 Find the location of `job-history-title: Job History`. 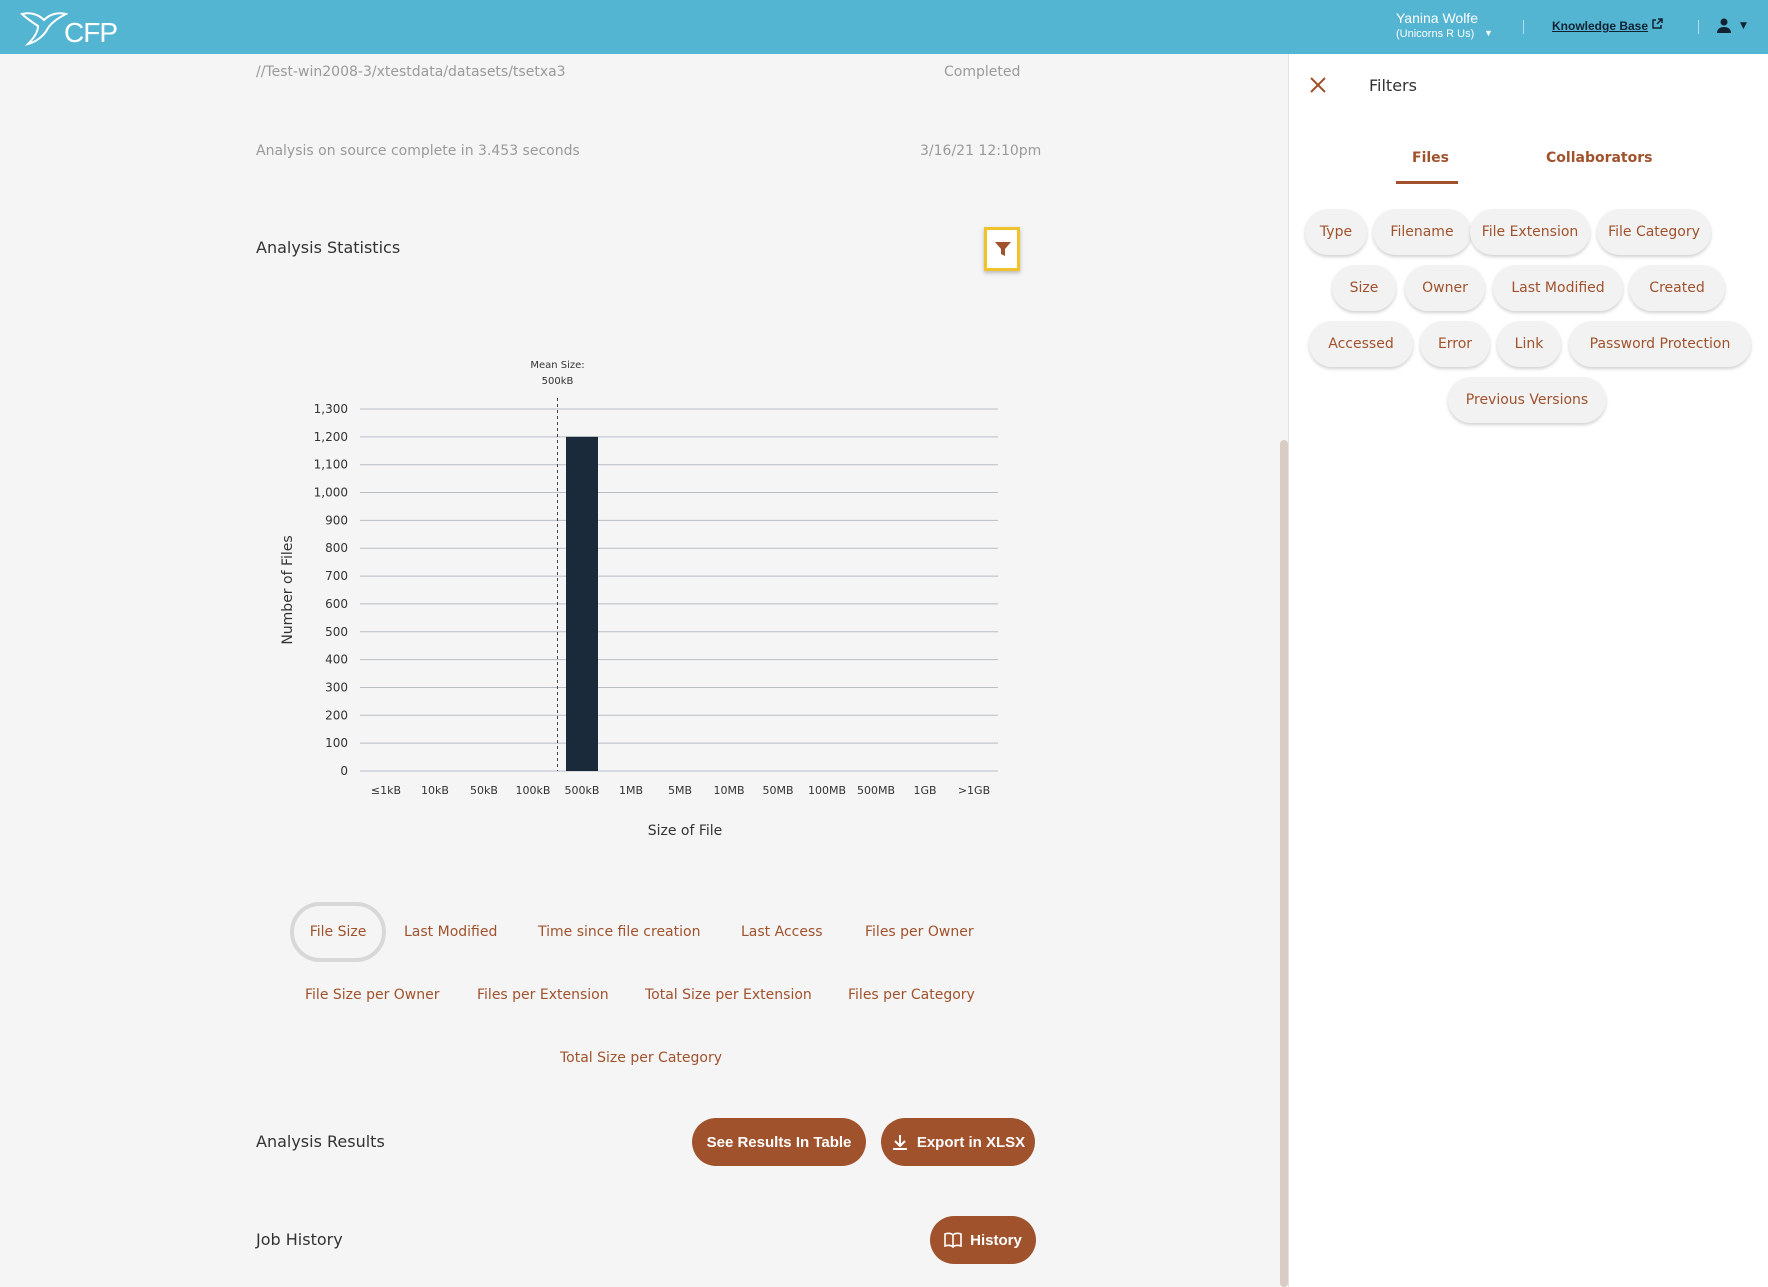

job-history-title: Job History is located at coordinates (299, 1239).